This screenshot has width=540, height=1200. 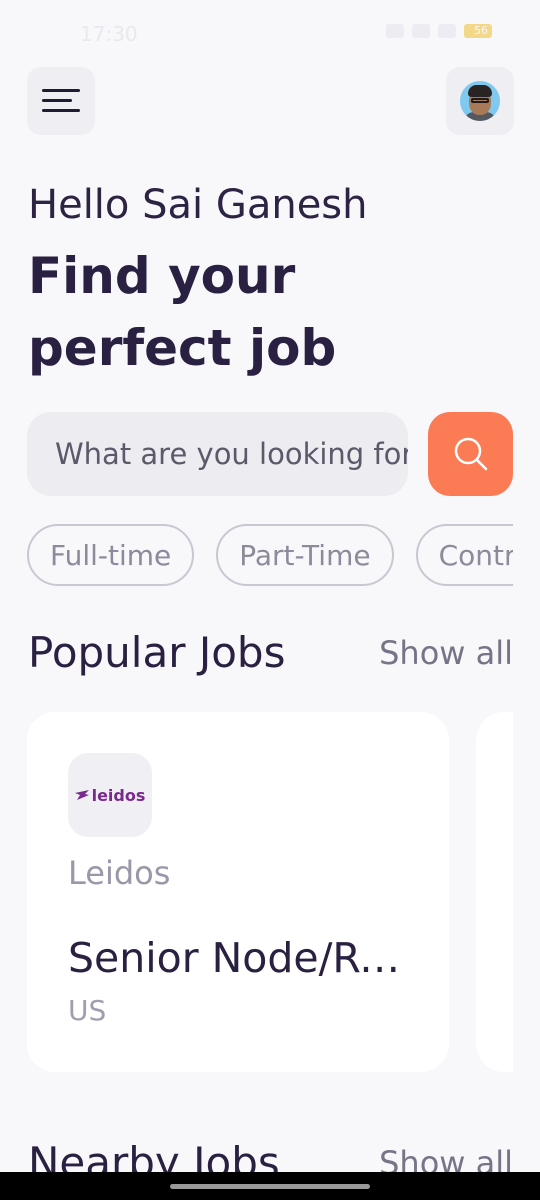 I want to click on popular-jobs-header: Popular Jobs Show all, so click(x=270, y=652).